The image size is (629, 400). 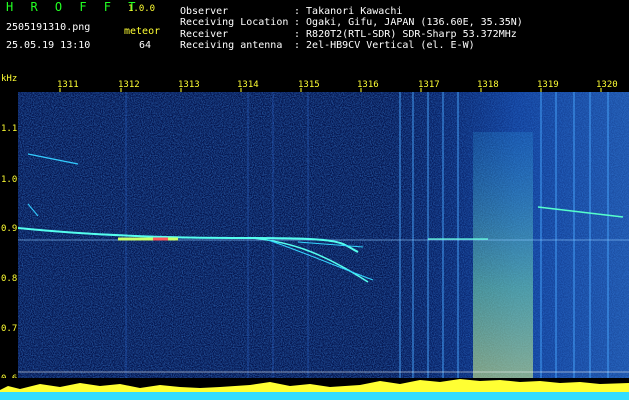 What do you see at coordinates (48, 45) in the screenshot?
I see `datetime-label: 25.05.19 13:10` at bounding box center [48, 45].